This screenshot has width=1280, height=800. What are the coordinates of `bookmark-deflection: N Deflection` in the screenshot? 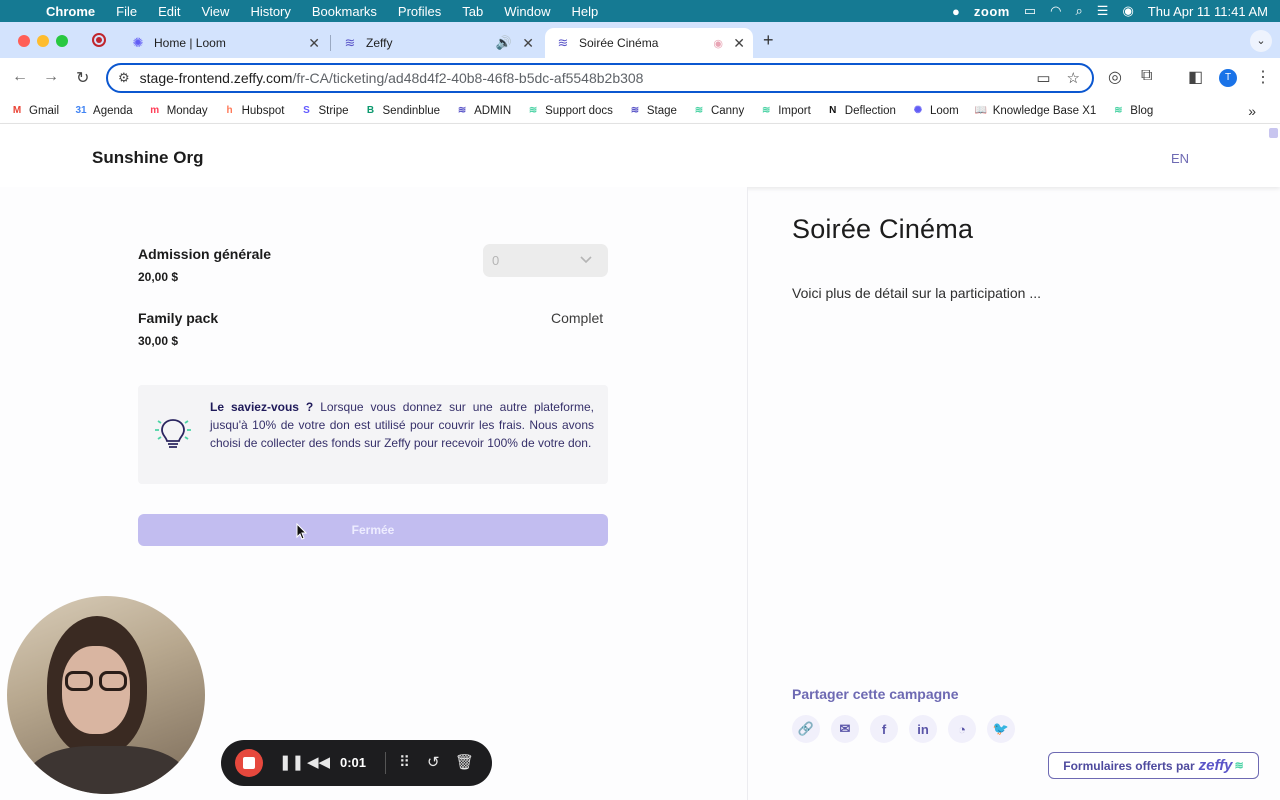 It's located at (861, 111).